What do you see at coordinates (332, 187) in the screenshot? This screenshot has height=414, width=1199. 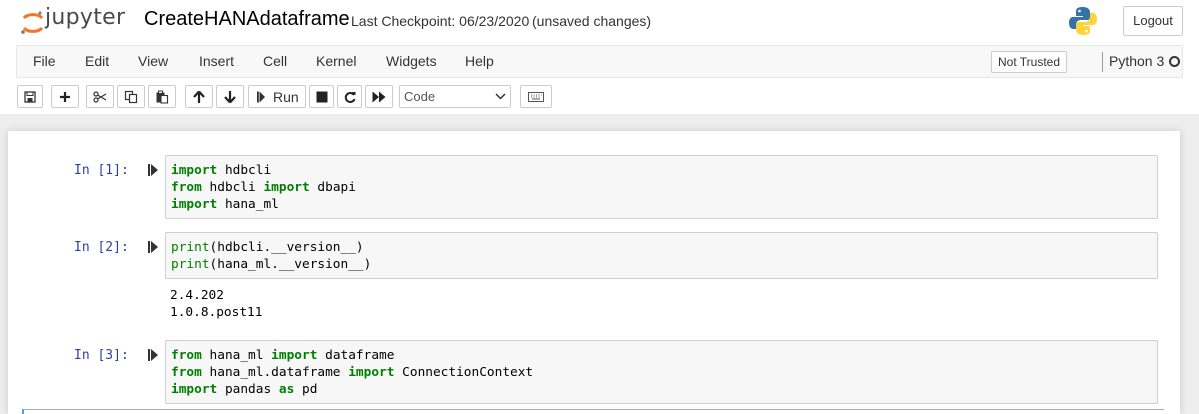 I see `code-text: dbapi` at bounding box center [332, 187].